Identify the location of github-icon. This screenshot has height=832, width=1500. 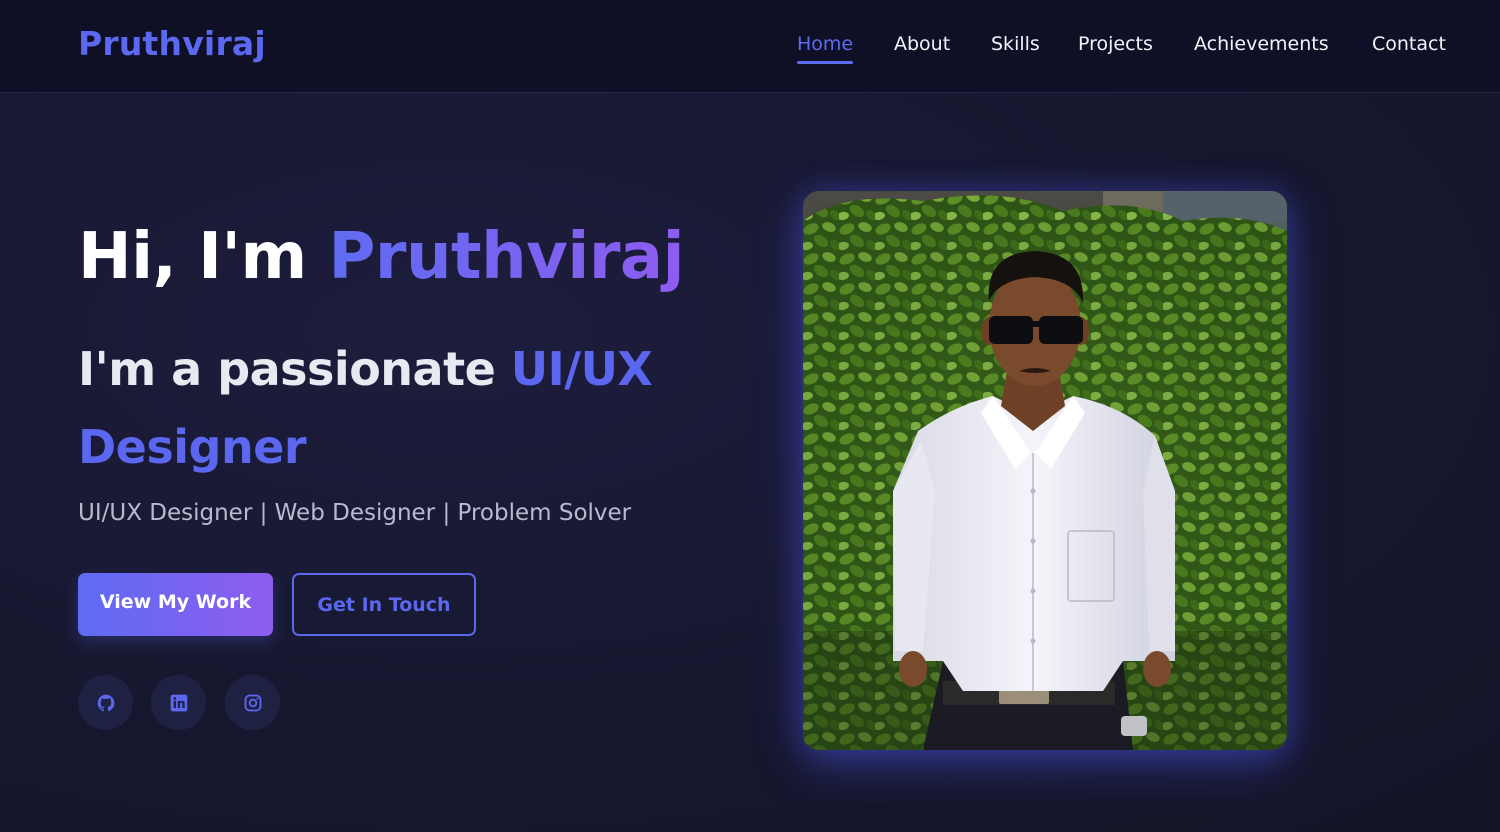
(105, 702).